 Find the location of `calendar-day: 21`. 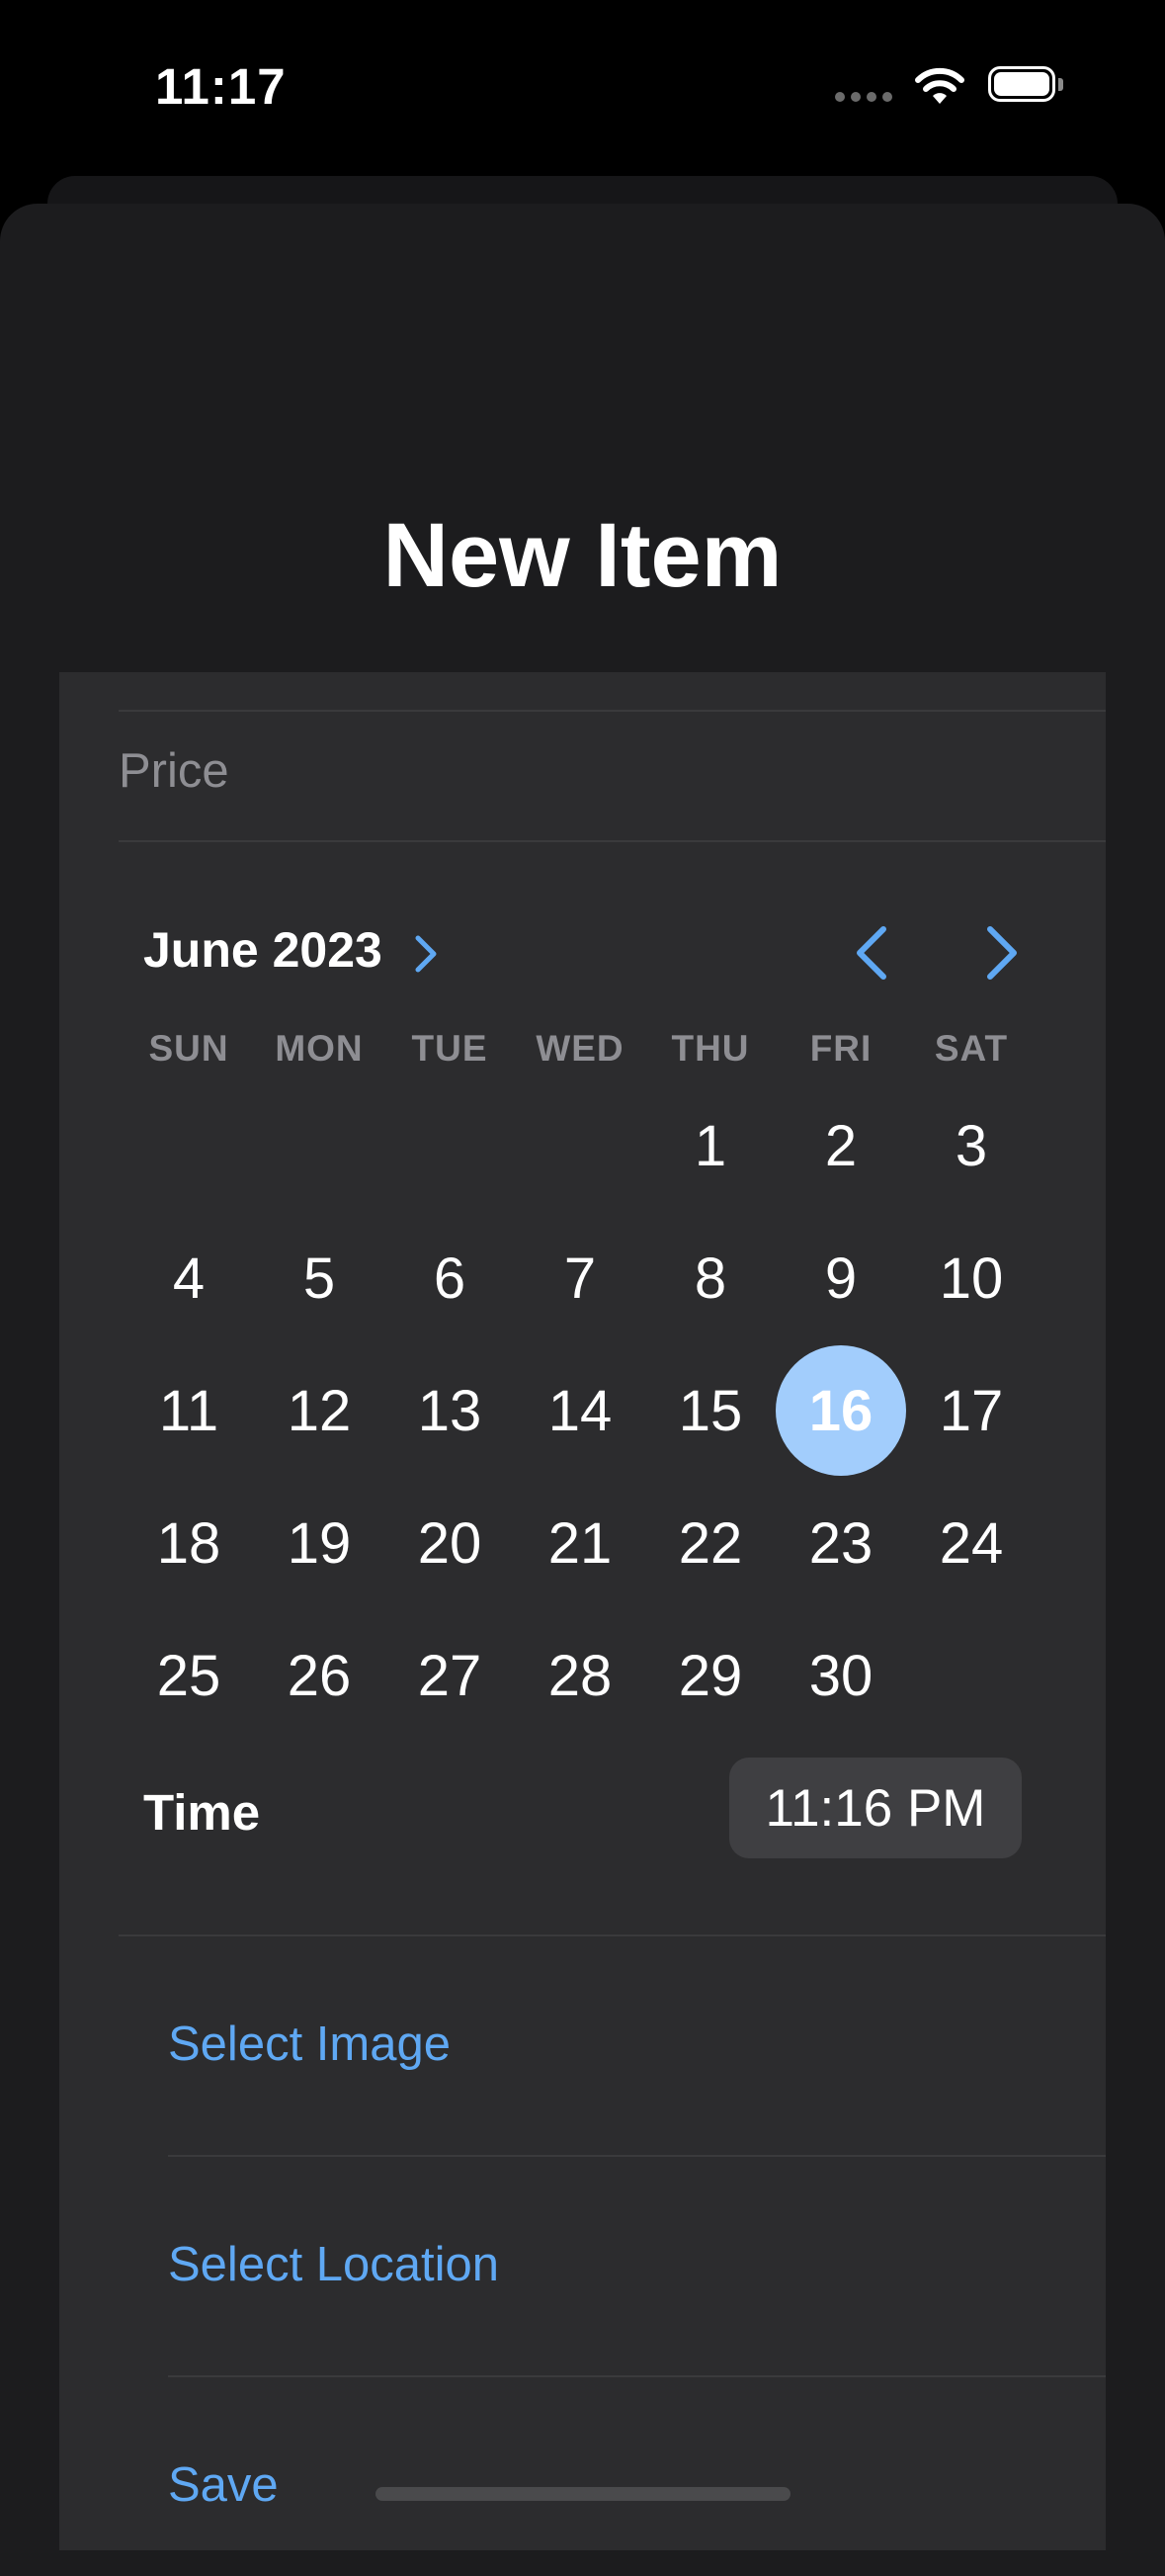

calendar-day: 21 is located at coordinates (580, 1543).